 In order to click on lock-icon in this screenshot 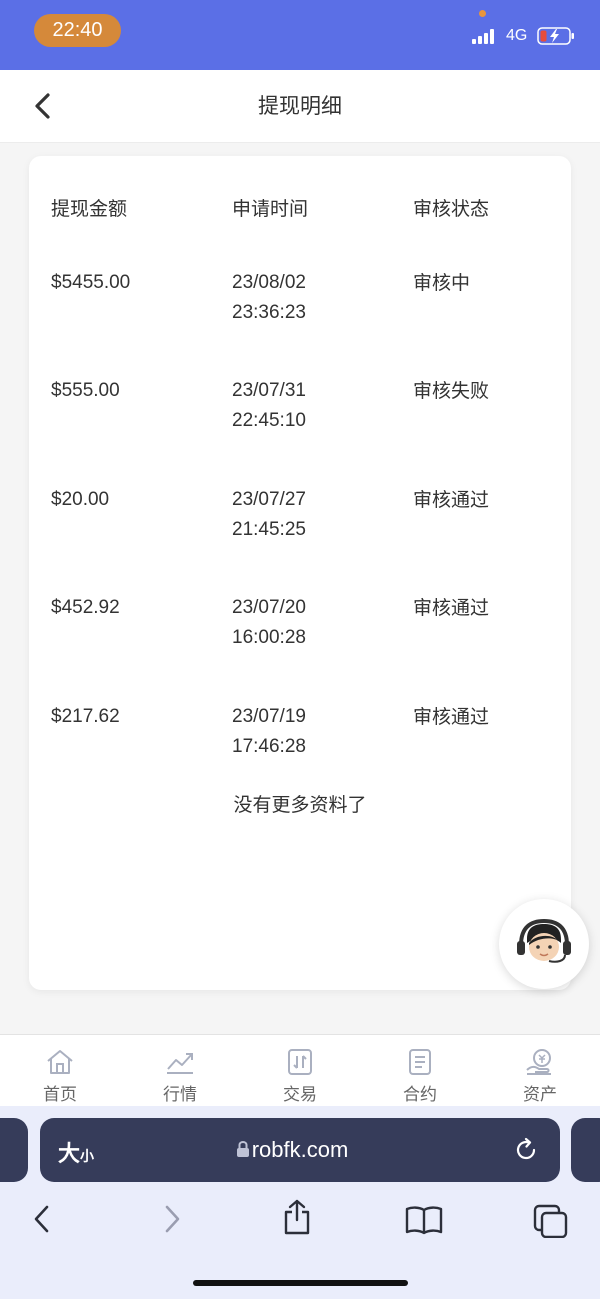, I will do `click(243, 1149)`.